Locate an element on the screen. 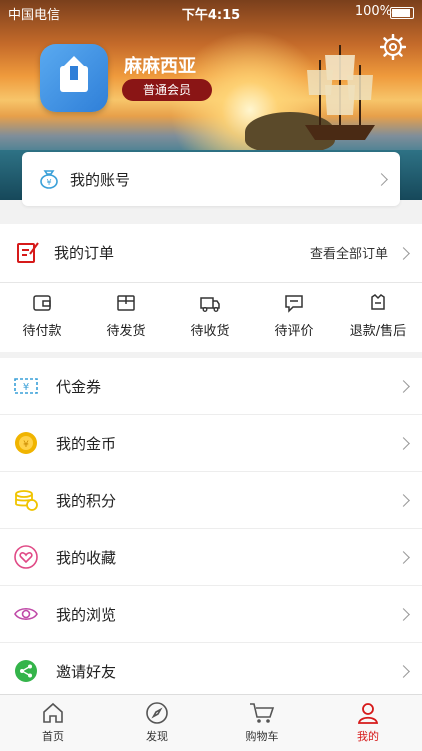 This screenshot has width=422, height=751. heart-icon is located at coordinates (26, 557).